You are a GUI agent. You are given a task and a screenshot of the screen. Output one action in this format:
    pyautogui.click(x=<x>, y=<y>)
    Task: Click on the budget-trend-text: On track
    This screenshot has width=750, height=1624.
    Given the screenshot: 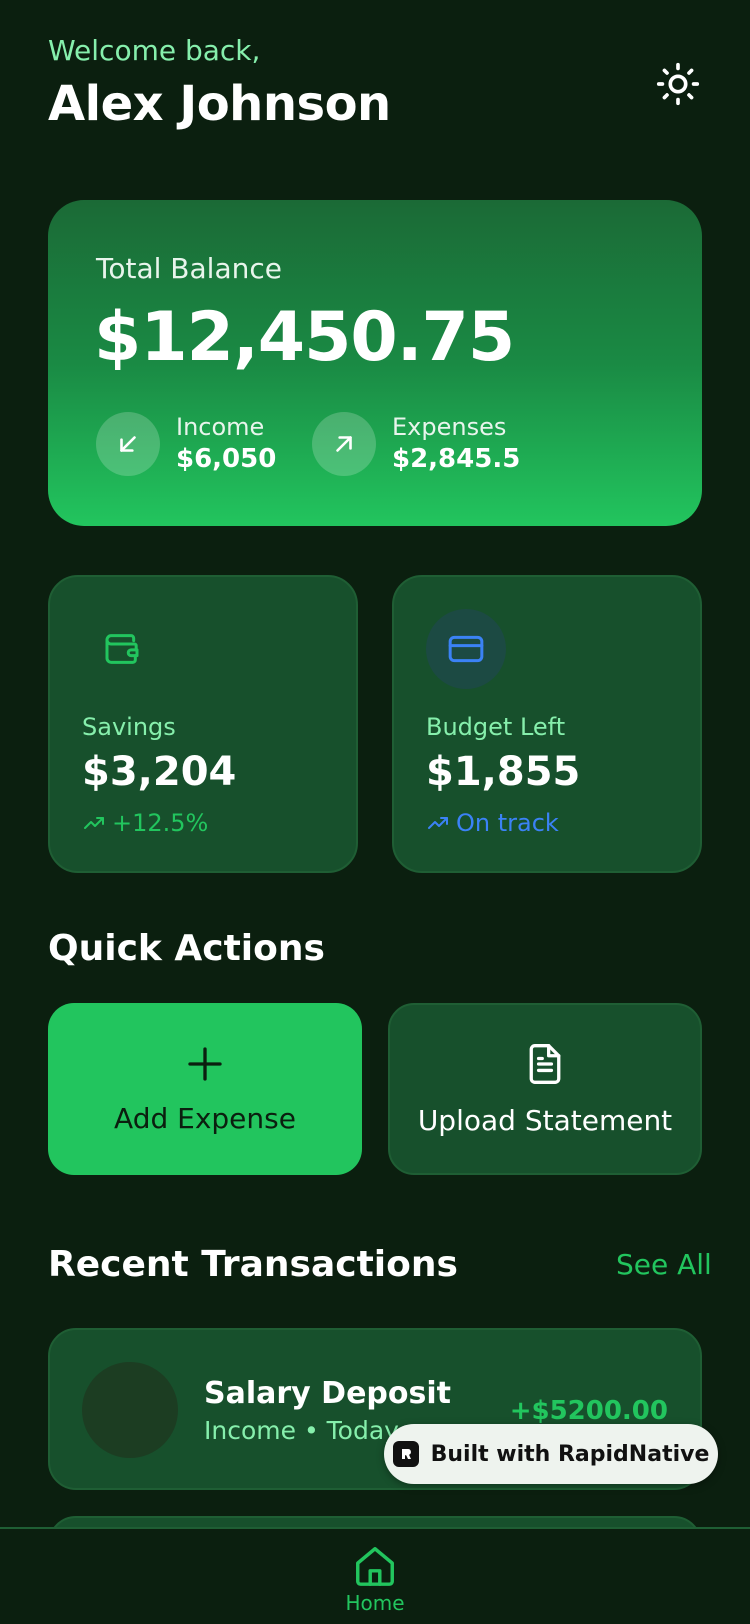 What is the action you would take?
    pyautogui.click(x=507, y=823)
    